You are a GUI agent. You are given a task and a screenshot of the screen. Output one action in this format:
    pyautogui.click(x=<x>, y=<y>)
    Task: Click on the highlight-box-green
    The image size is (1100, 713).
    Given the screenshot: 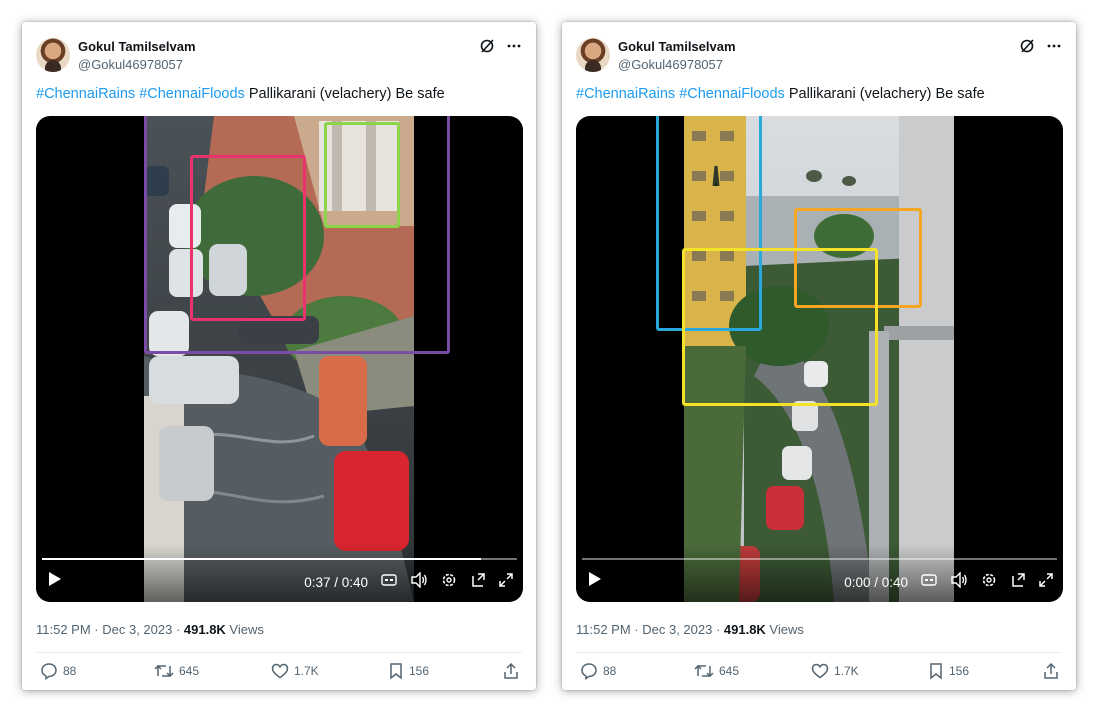 What is the action you would take?
    pyautogui.click(x=362, y=175)
    